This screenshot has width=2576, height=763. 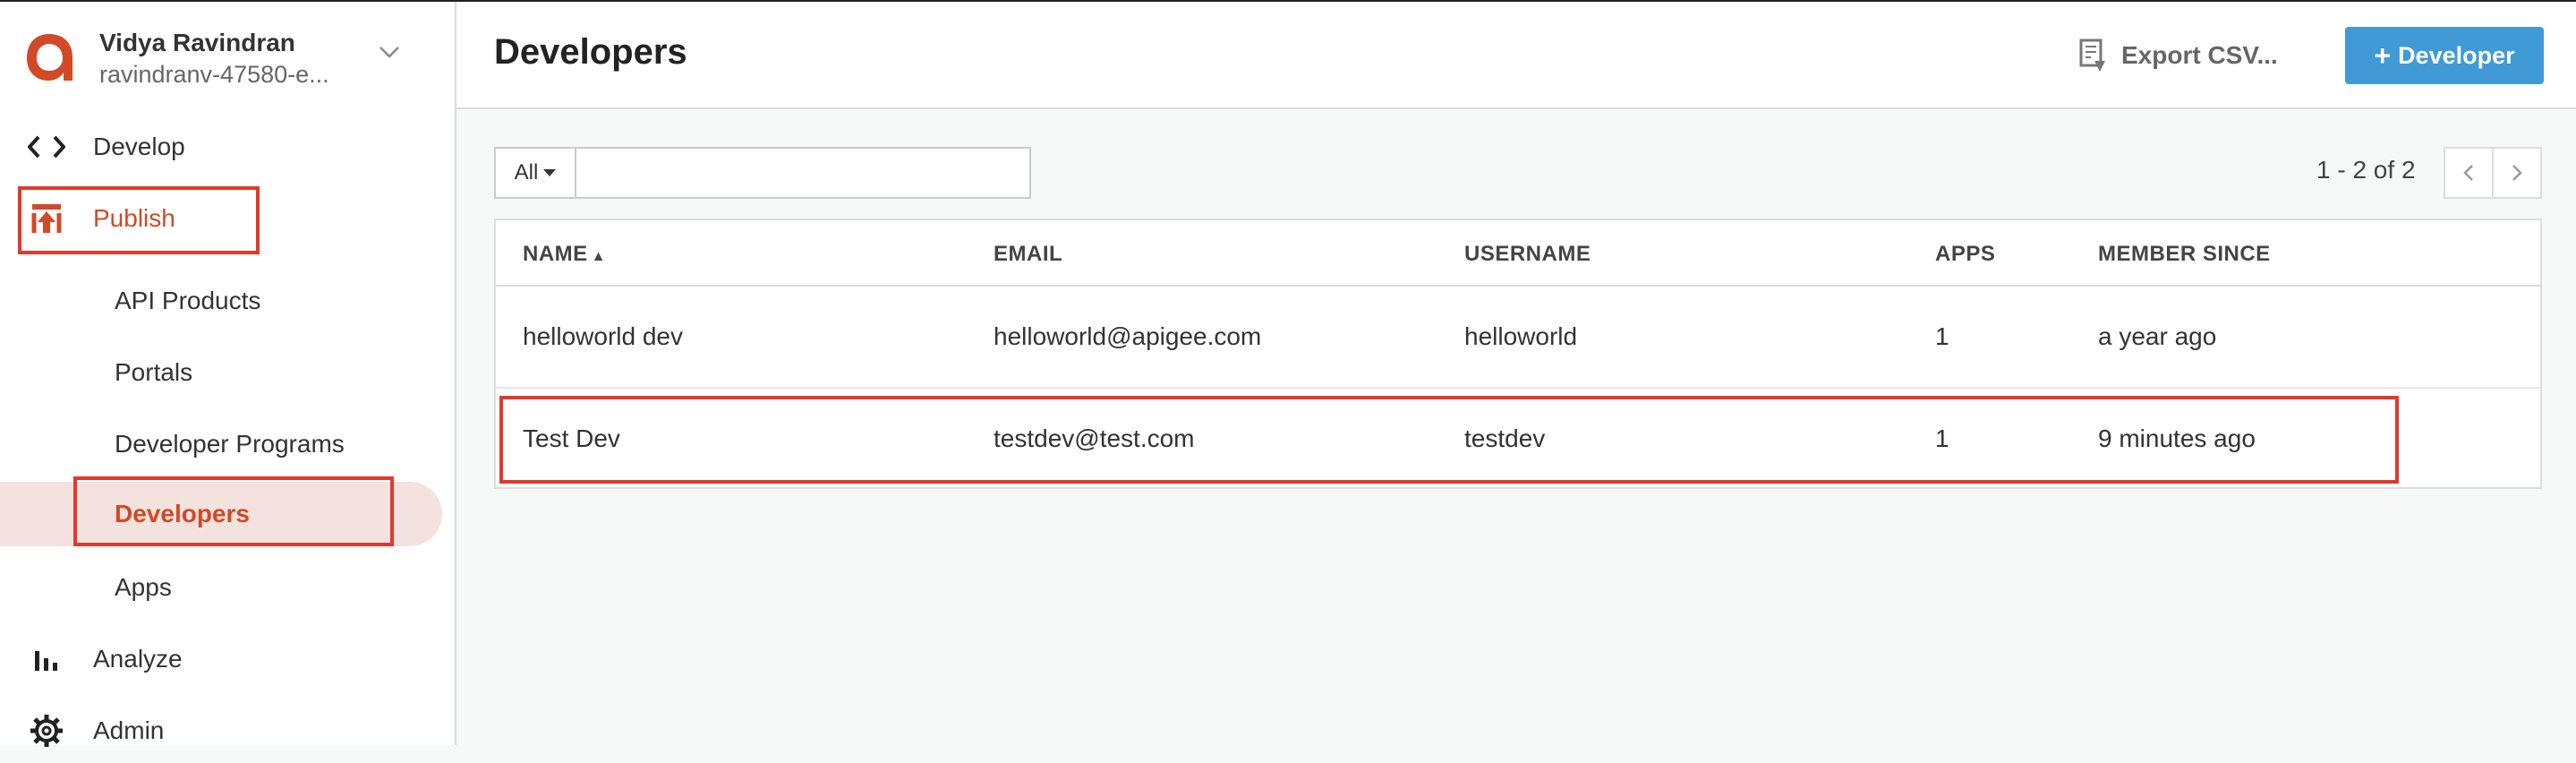 What do you see at coordinates (2157, 336) in the screenshot?
I see `cell-member-since: a year ago` at bounding box center [2157, 336].